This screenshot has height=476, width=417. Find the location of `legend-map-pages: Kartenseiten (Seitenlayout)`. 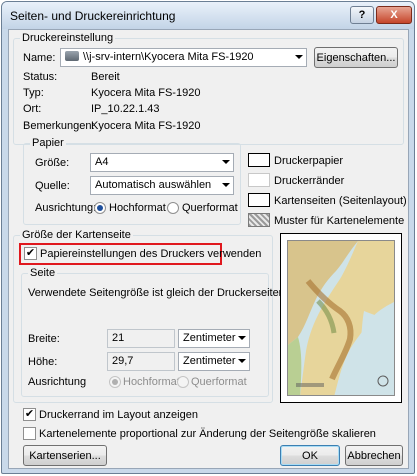

legend-map-pages: Kartenseiten (Seitenlayout) is located at coordinates (340, 201).